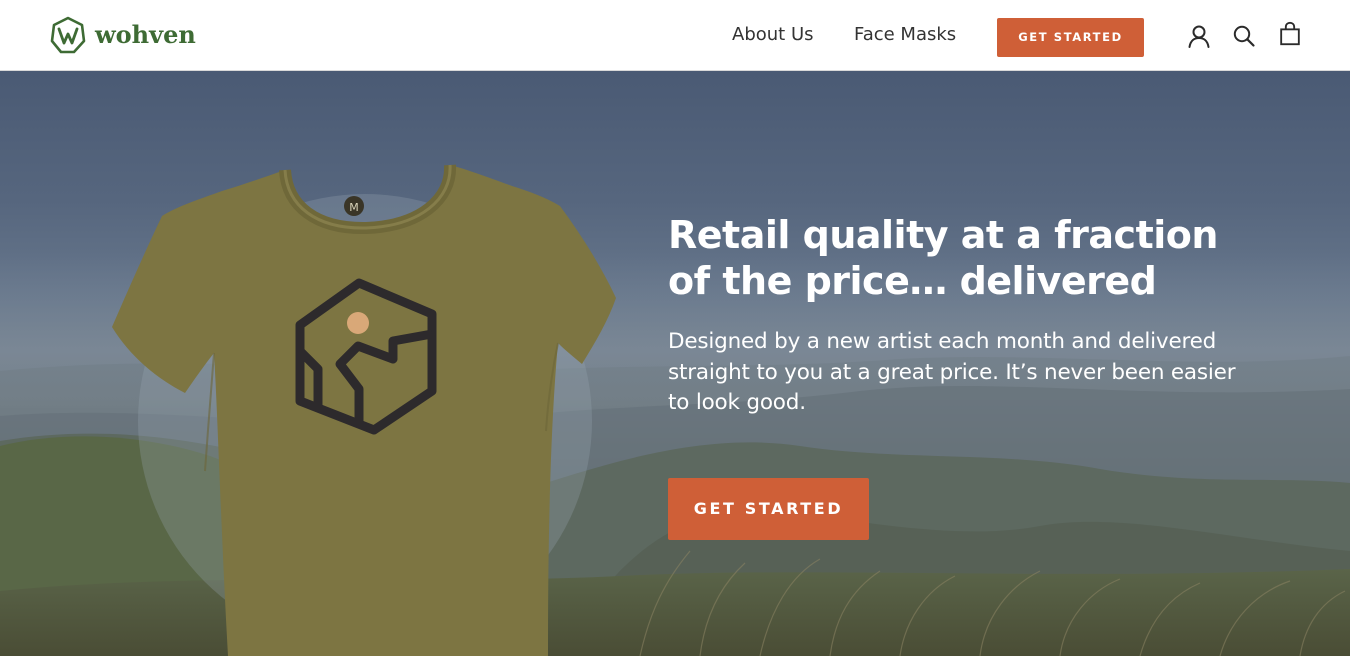 The image size is (1350, 656). What do you see at coordinates (773, 35) in the screenshot?
I see `nav-link-about-us: About Us` at bounding box center [773, 35].